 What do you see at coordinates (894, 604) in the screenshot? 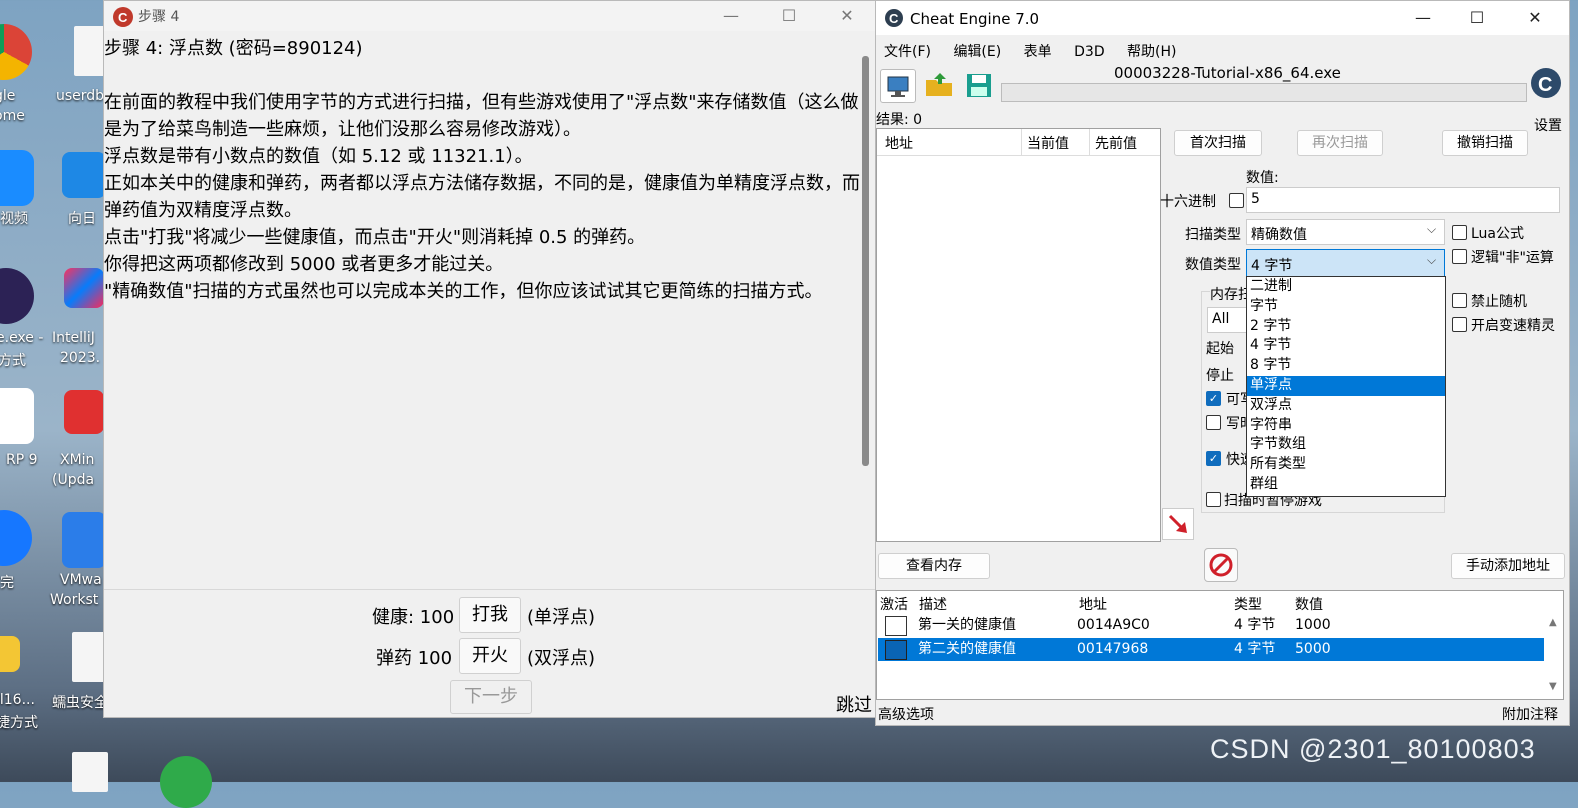
I see `table-header: 激活` at bounding box center [894, 604].